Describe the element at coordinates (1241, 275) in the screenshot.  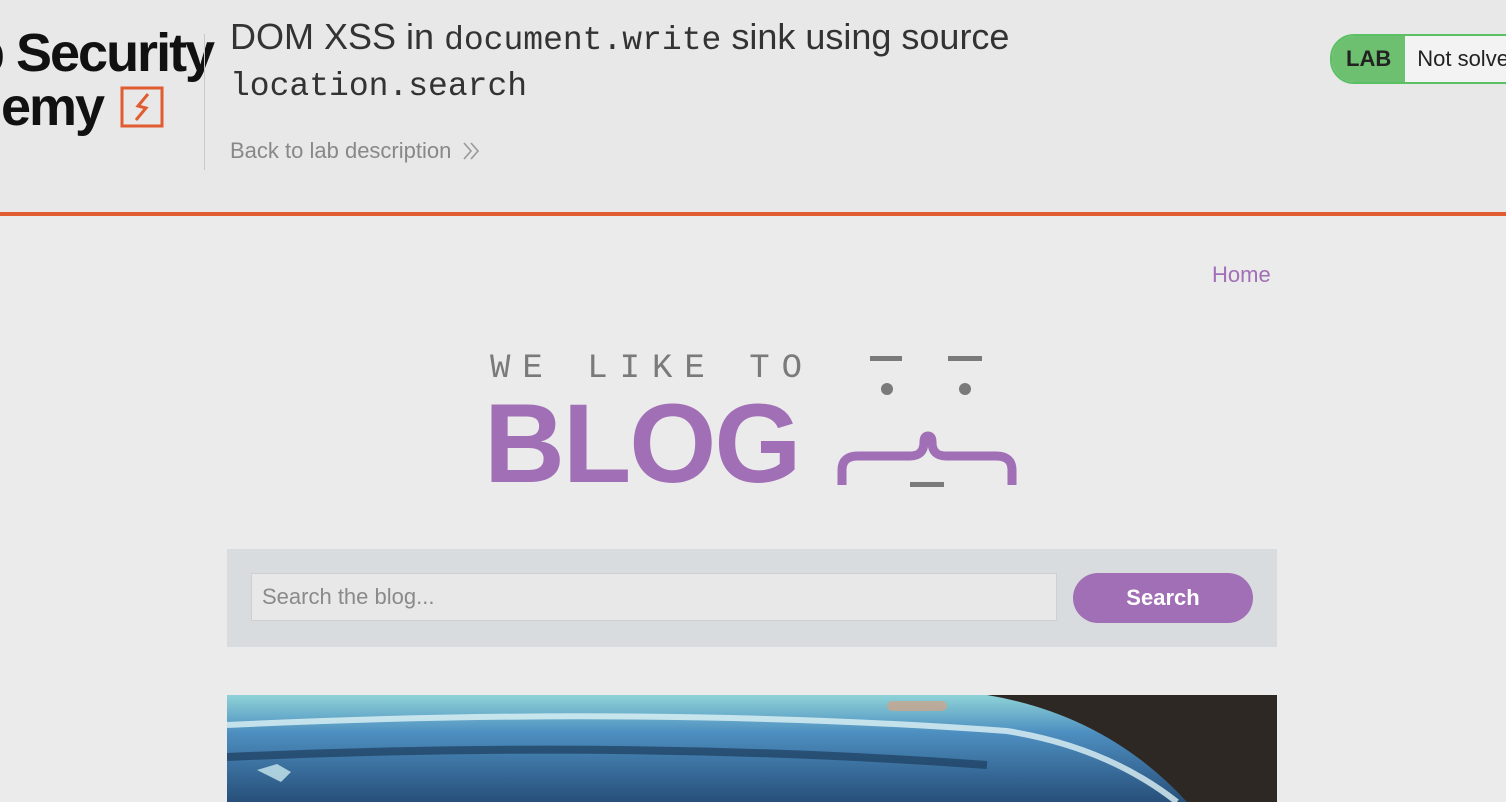
I see `nav-home-link: Home` at that location.